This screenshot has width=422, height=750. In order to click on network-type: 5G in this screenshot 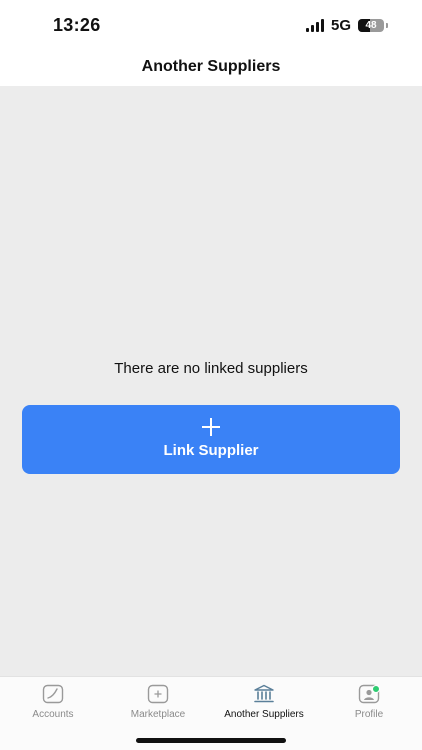, I will do `click(340, 25)`.